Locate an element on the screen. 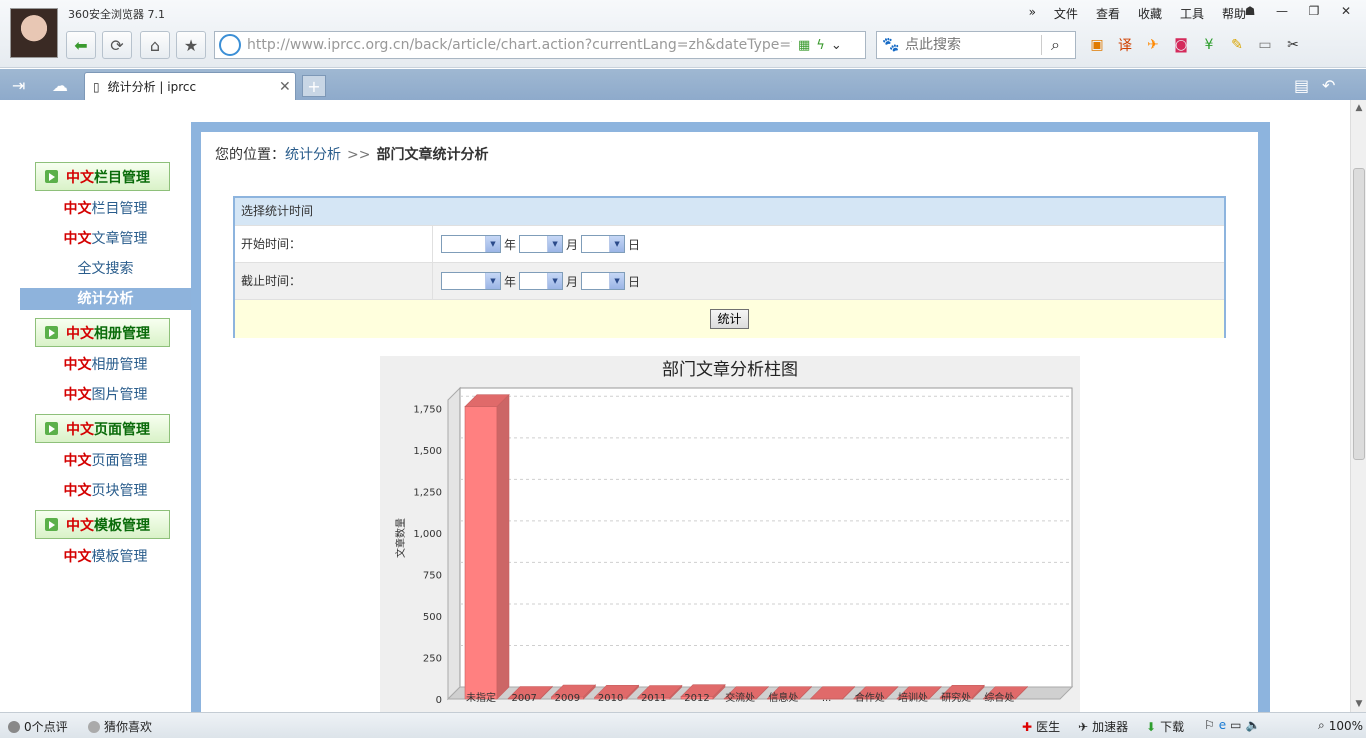 This screenshot has width=1366, height=738. submit-row: 统计 is located at coordinates (729, 318).